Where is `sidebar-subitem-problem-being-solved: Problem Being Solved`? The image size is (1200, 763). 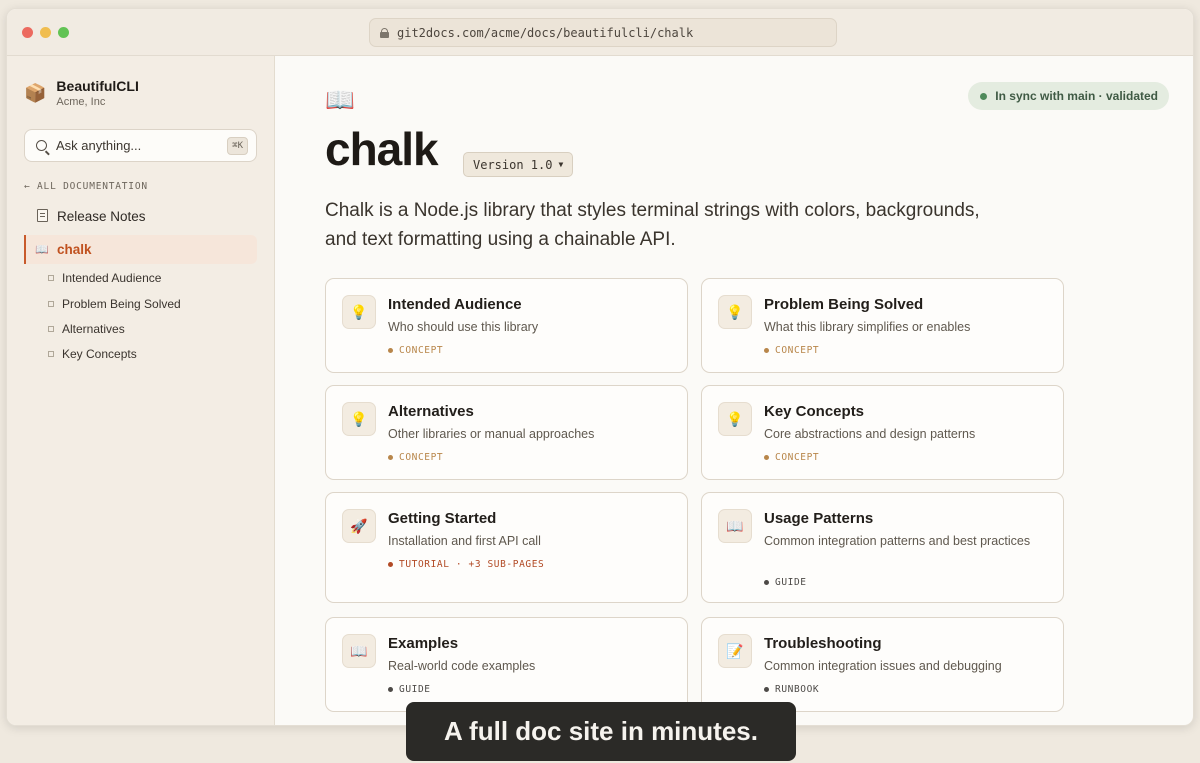
sidebar-subitem-problem-being-solved: Problem Being Solved is located at coordinates (114, 304).